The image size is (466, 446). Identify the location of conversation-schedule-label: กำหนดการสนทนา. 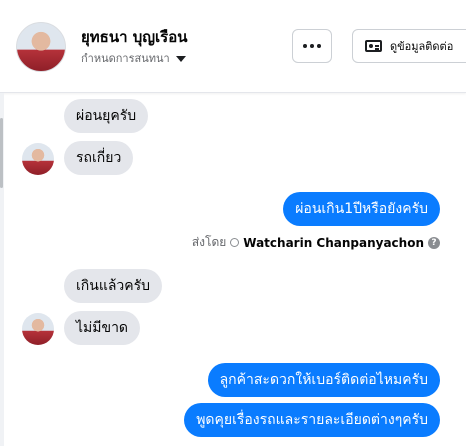
(125, 58).